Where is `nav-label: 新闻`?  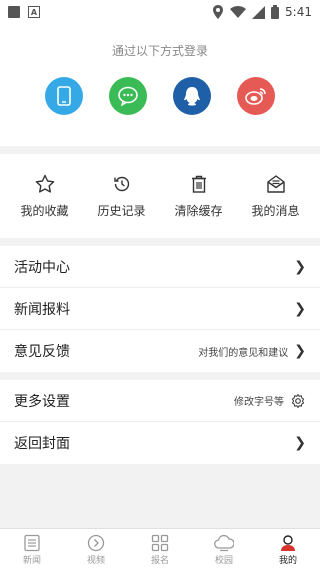 nav-label: 新闻 is located at coordinates (31, 560).